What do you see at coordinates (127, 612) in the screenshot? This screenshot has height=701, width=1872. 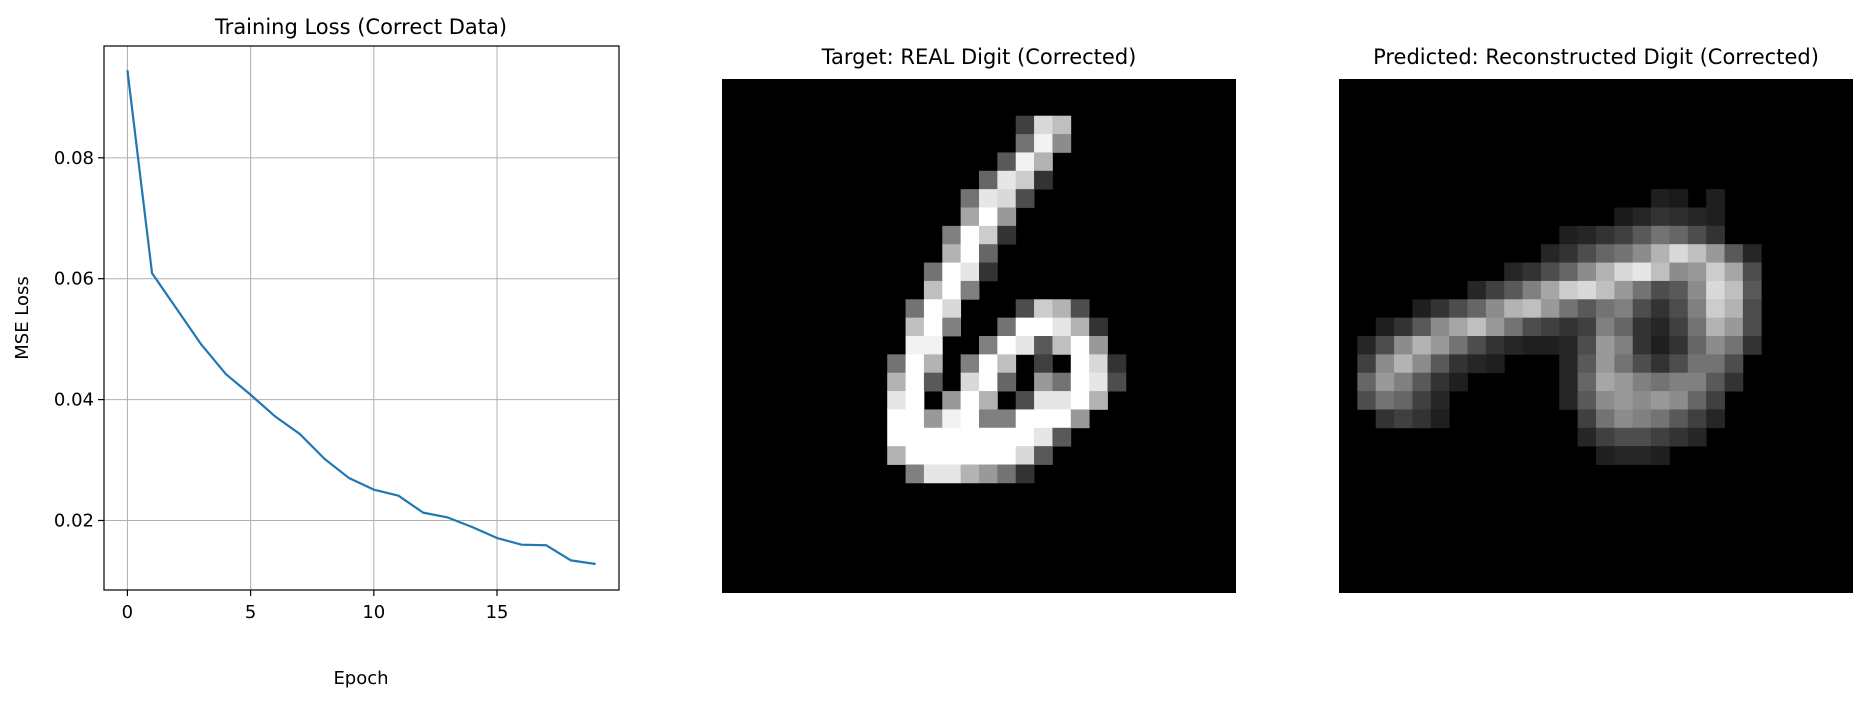 I see `x-tick-label: 0` at bounding box center [127, 612].